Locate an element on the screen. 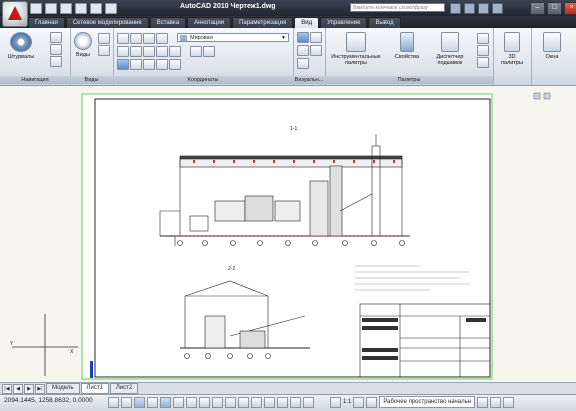 This screenshot has height=411, width=576. zoom-icon is located at coordinates (56, 61).